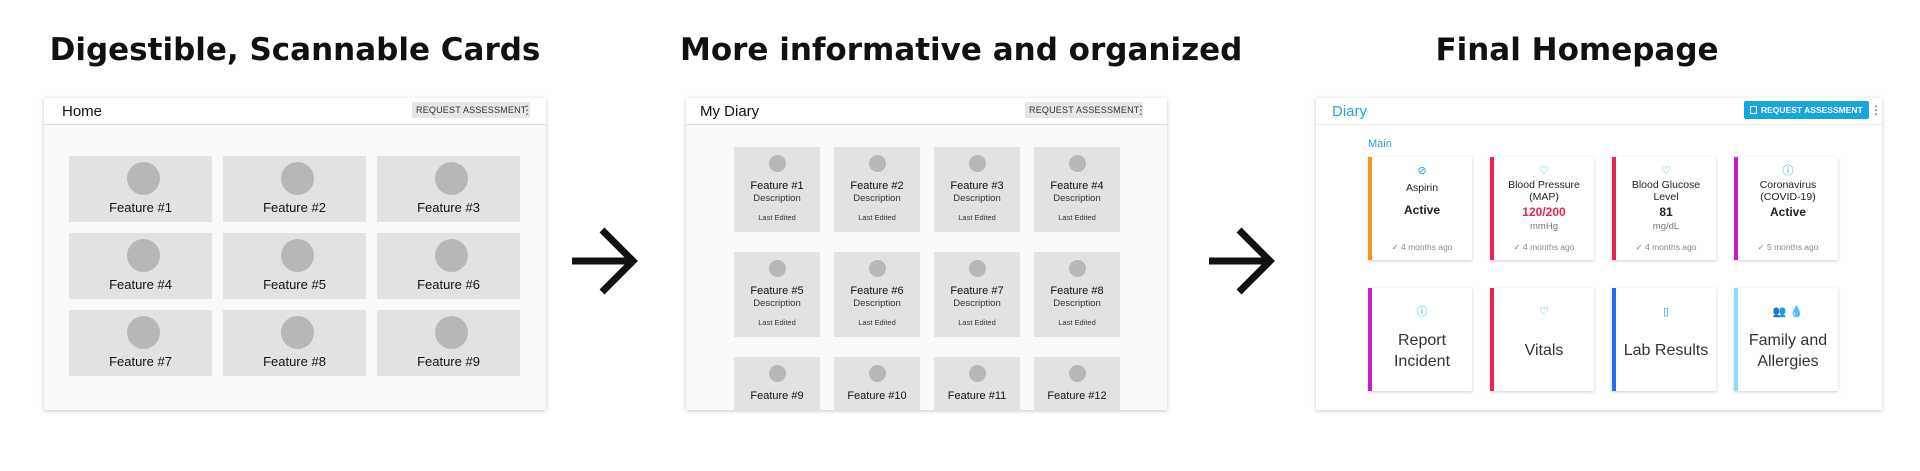  Describe the element at coordinates (1544, 191) in the screenshot. I see `status-card-title: Blood Pressure (MAP)` at that location.